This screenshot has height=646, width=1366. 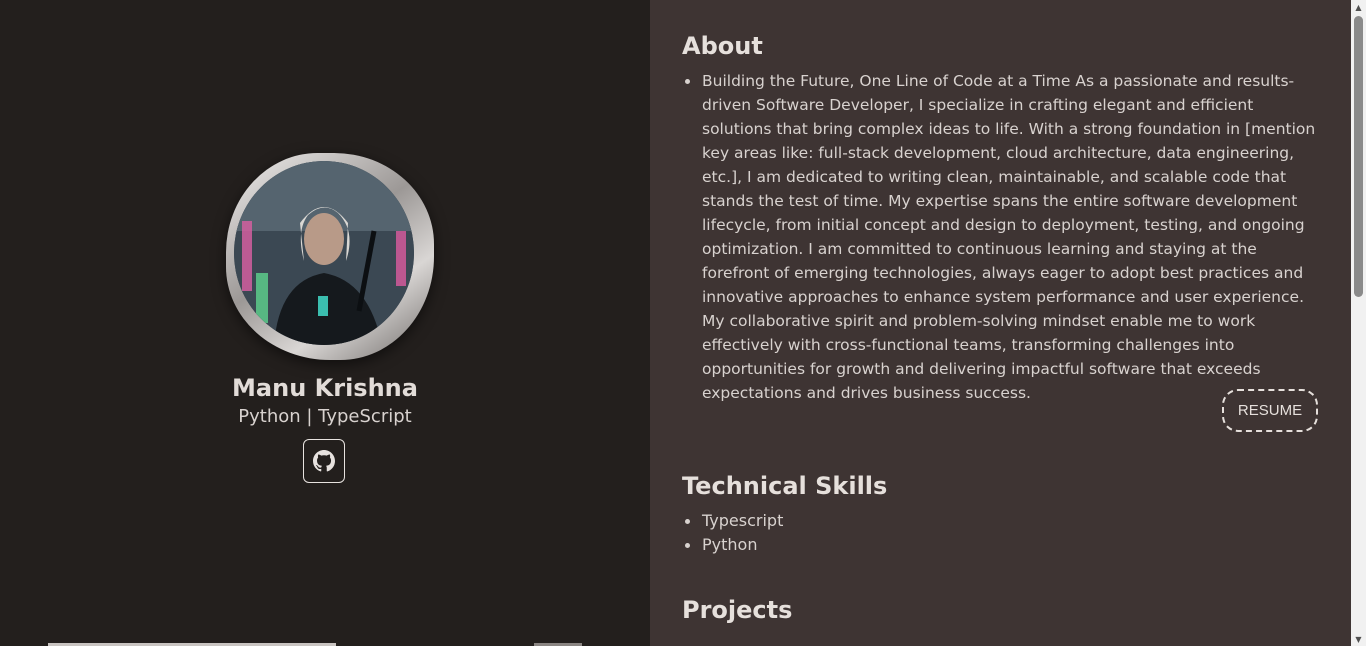 What do you see at coordinates (1358, 7) in the screenshot?
I see `arrow-up-icon: ▲` at bounding box center [1358, 7].